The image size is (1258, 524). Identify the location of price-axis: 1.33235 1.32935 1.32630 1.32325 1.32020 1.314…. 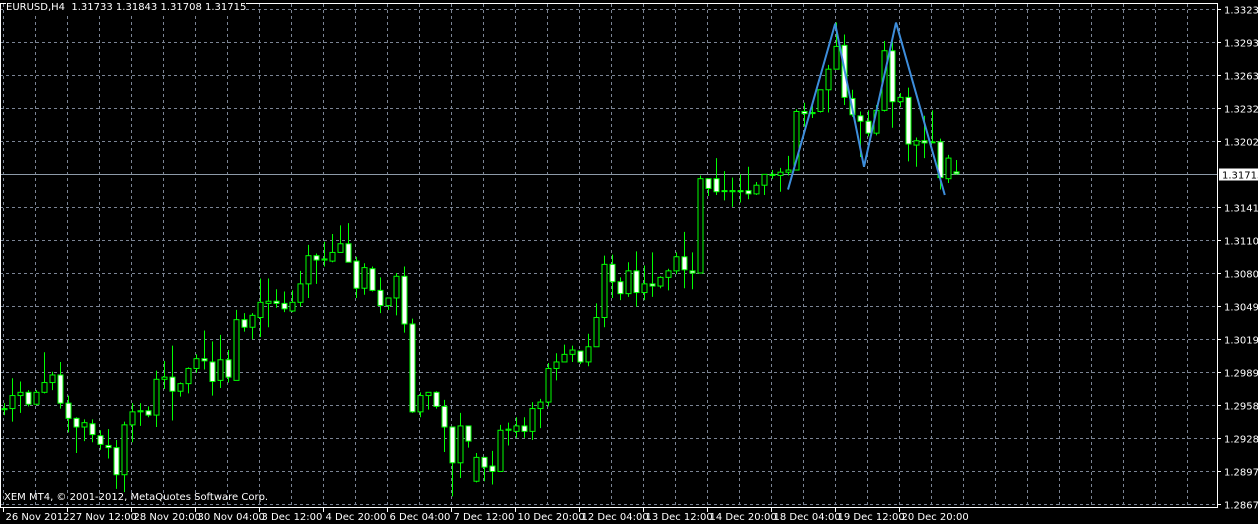
(1237, 259).